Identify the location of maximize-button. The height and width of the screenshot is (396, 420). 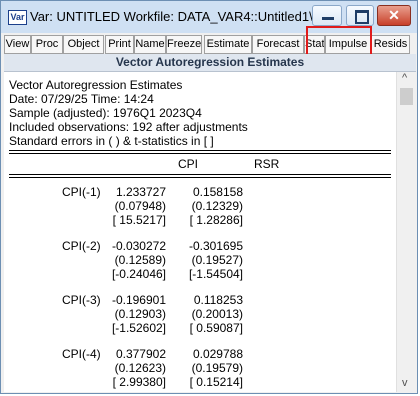
(360, 15).